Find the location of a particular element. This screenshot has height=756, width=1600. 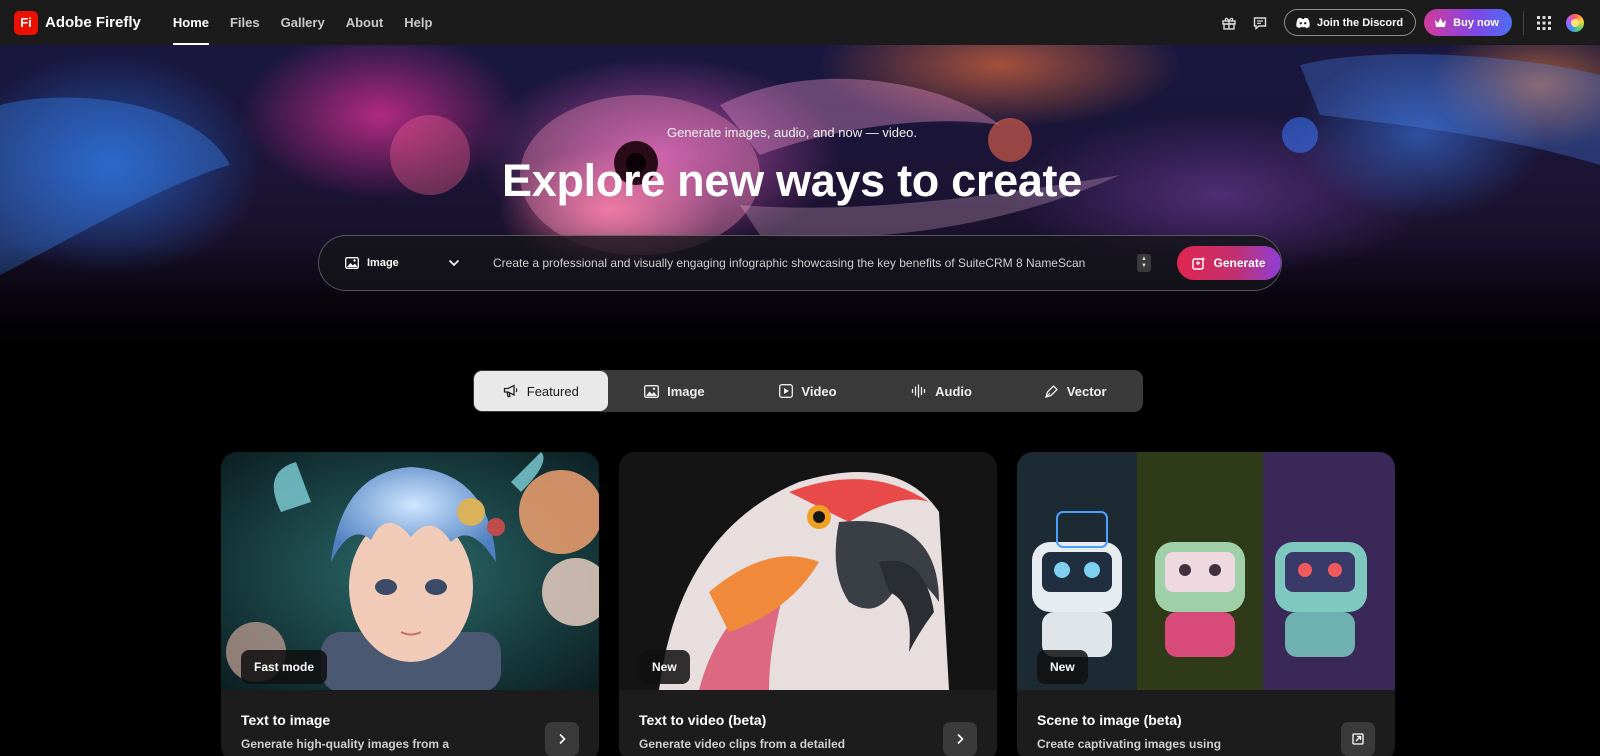

open-external-icon is located at coordinates (1358, 739).